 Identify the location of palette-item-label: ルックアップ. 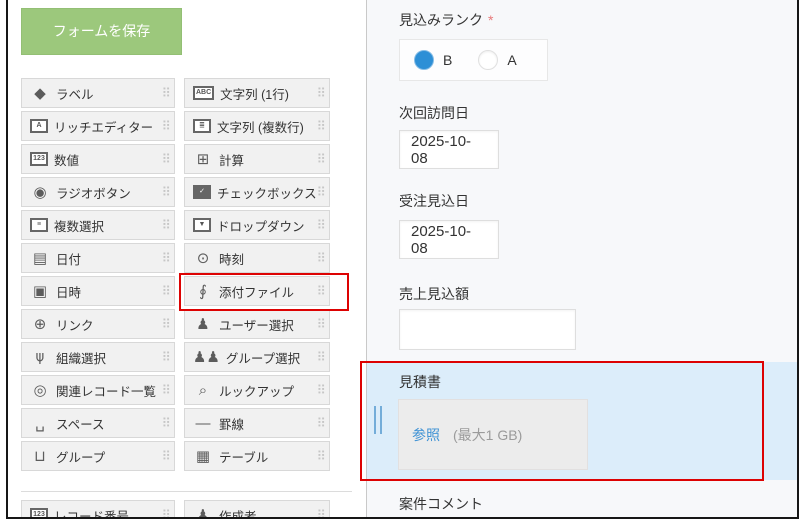
(257, 391).